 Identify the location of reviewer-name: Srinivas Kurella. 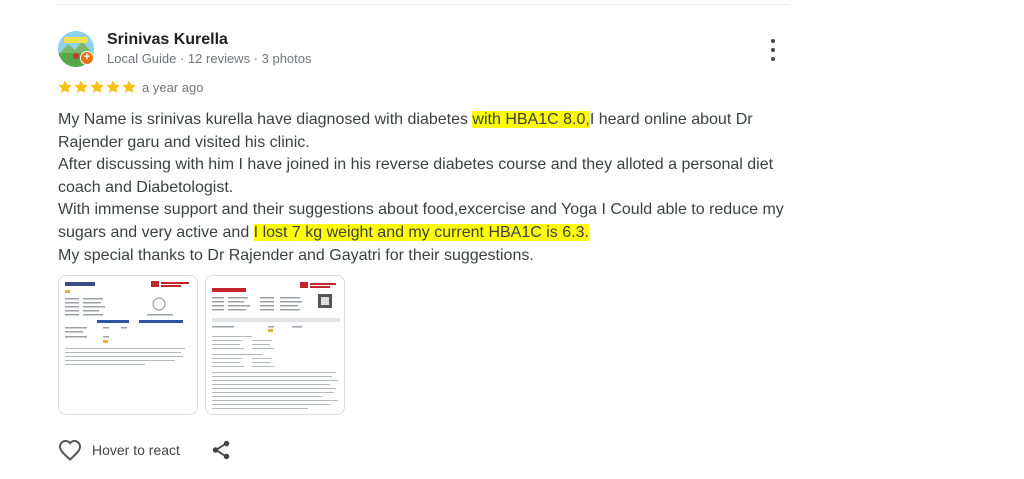
(167, 40).